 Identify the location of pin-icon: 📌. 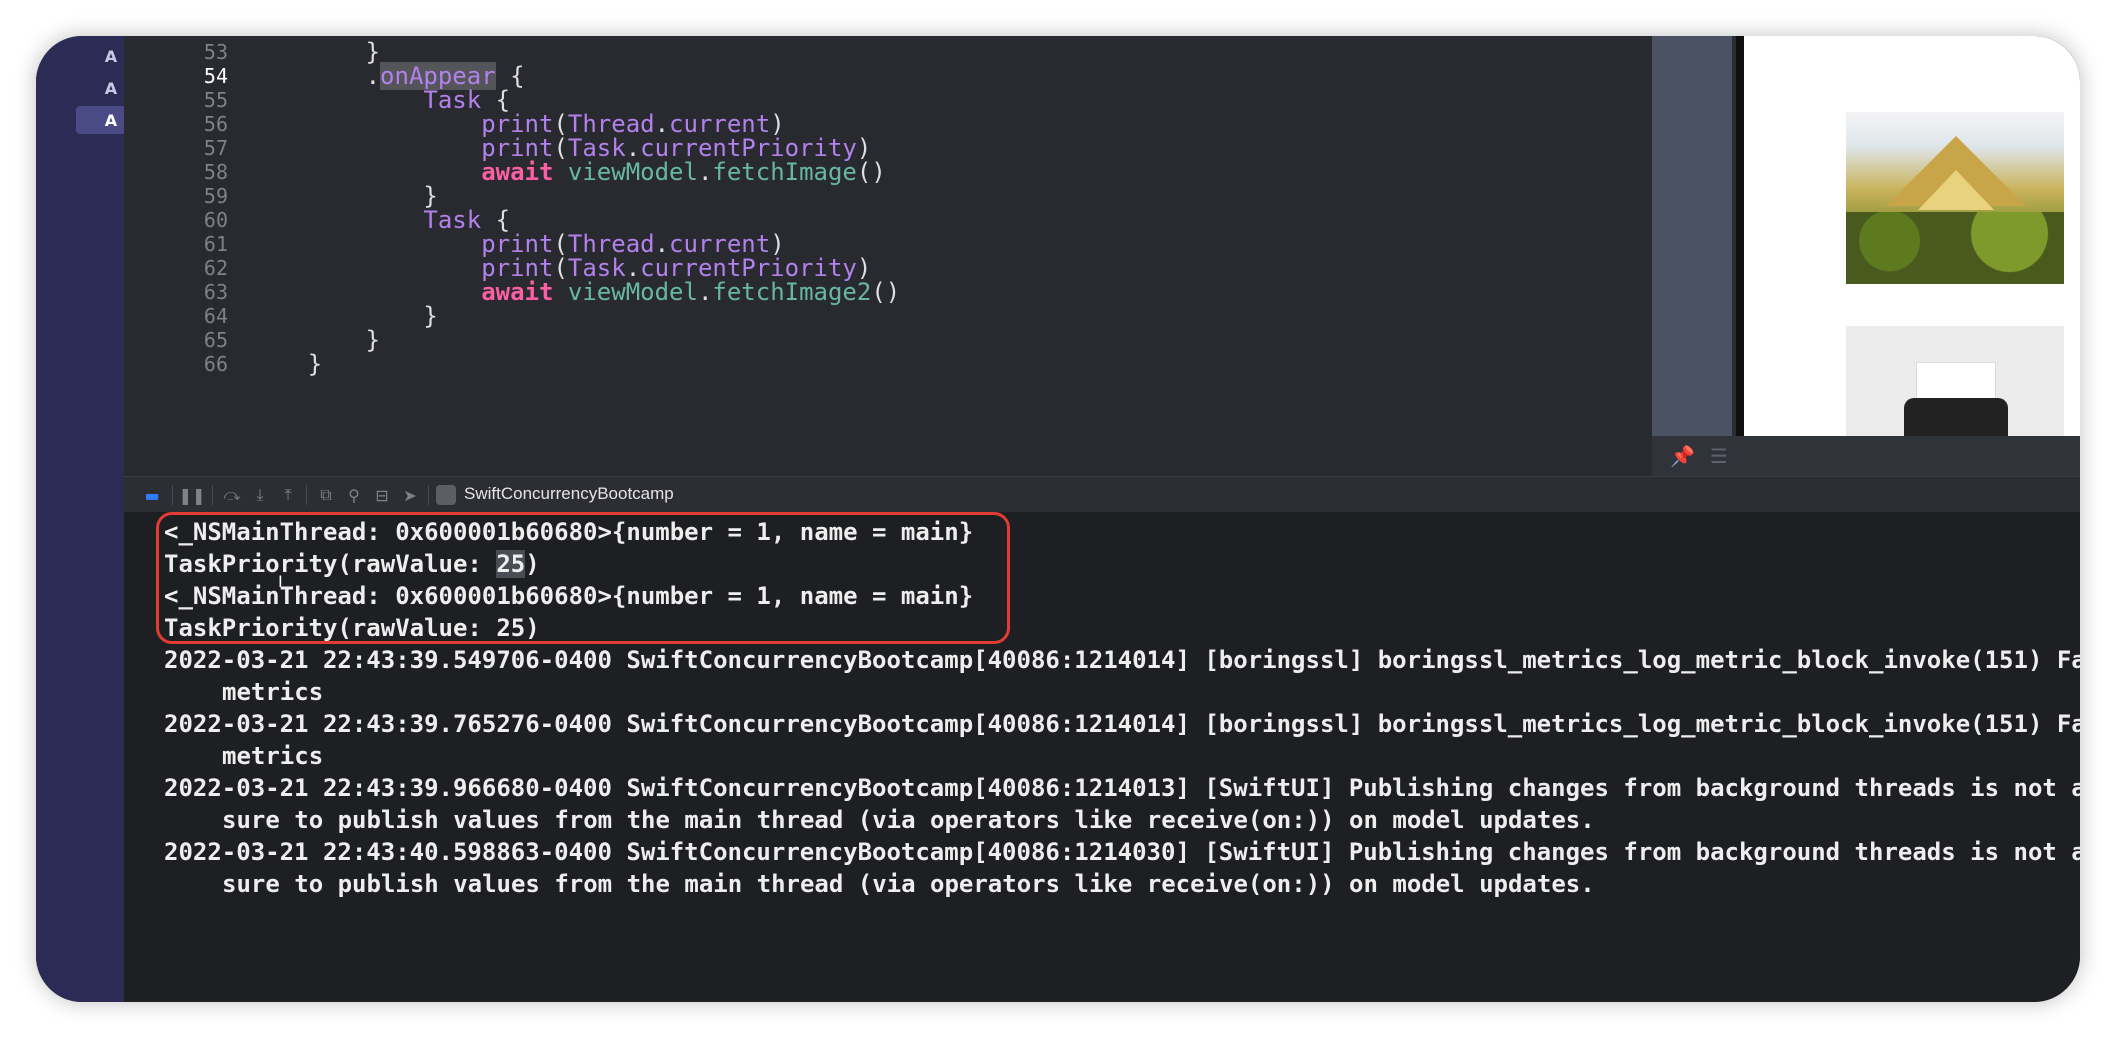
(1682, 456).